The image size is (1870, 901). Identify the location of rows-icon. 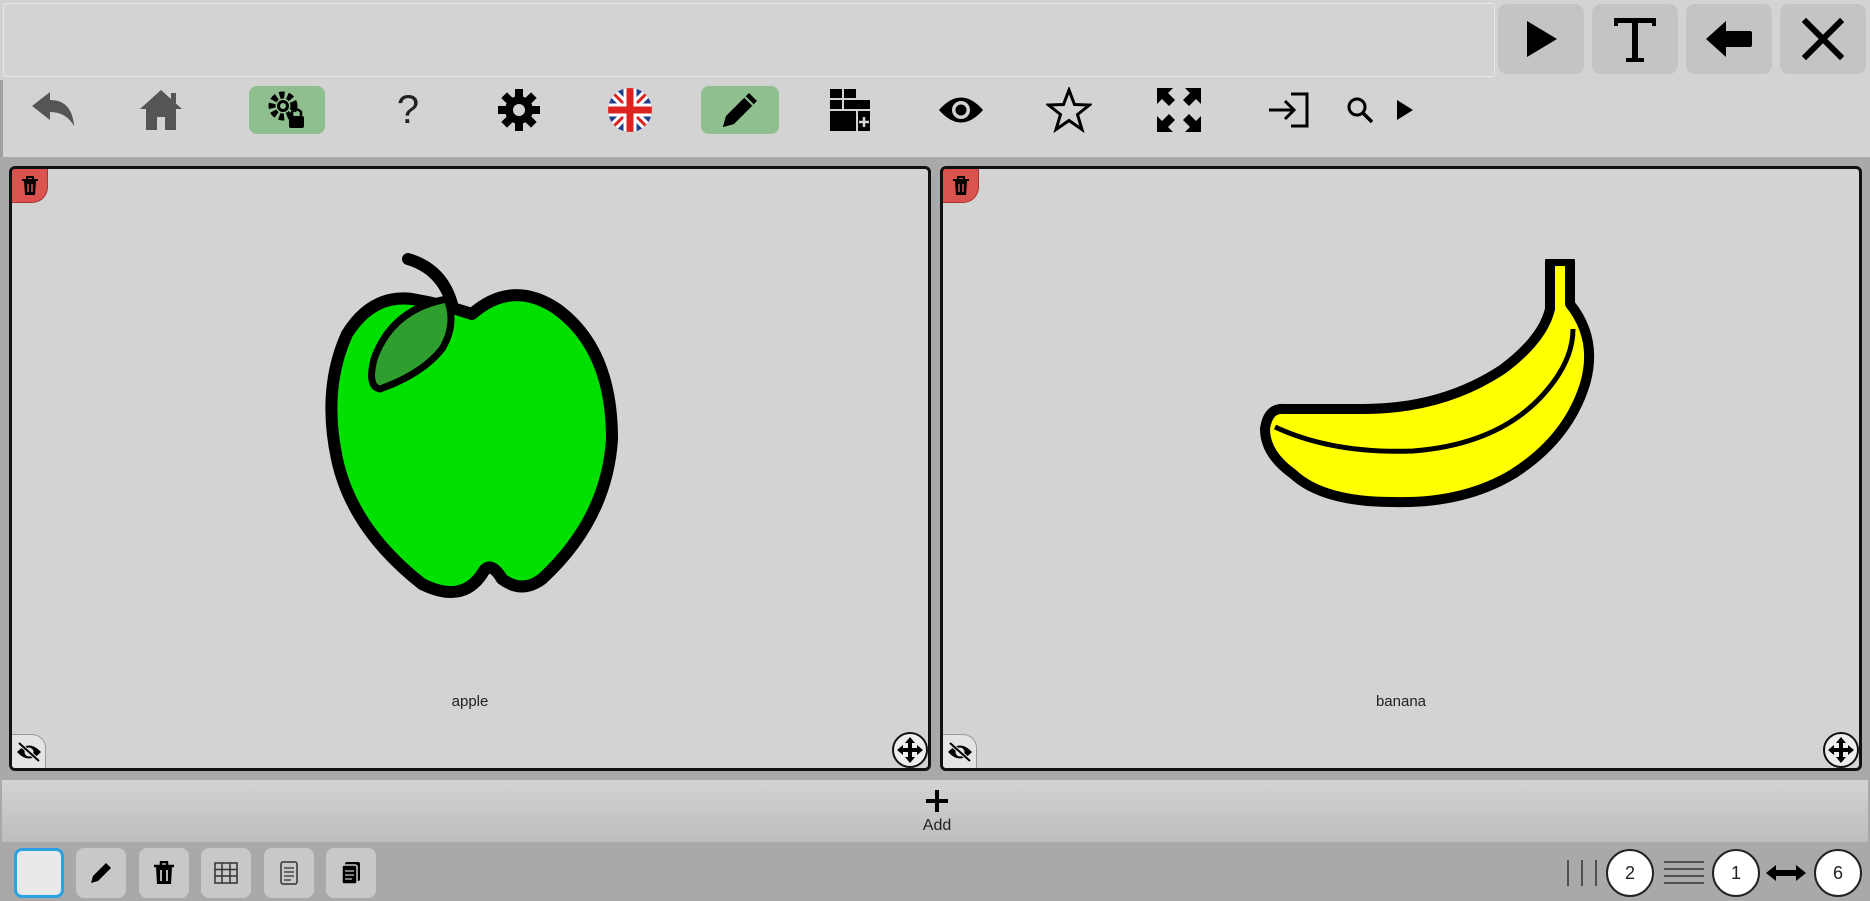
(1684, 872).